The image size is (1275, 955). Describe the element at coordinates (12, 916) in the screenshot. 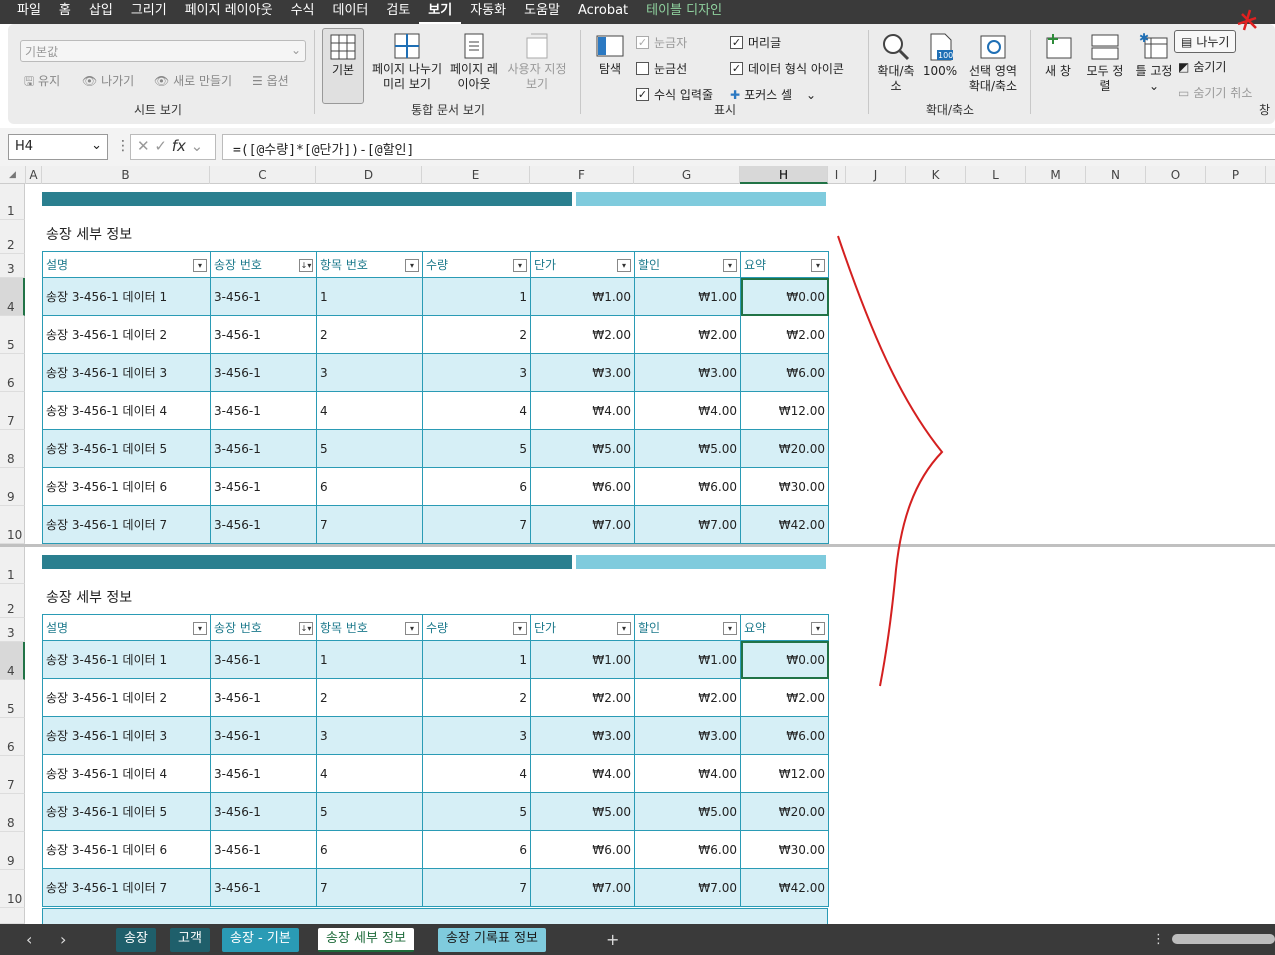

I see `row-header` at that location.